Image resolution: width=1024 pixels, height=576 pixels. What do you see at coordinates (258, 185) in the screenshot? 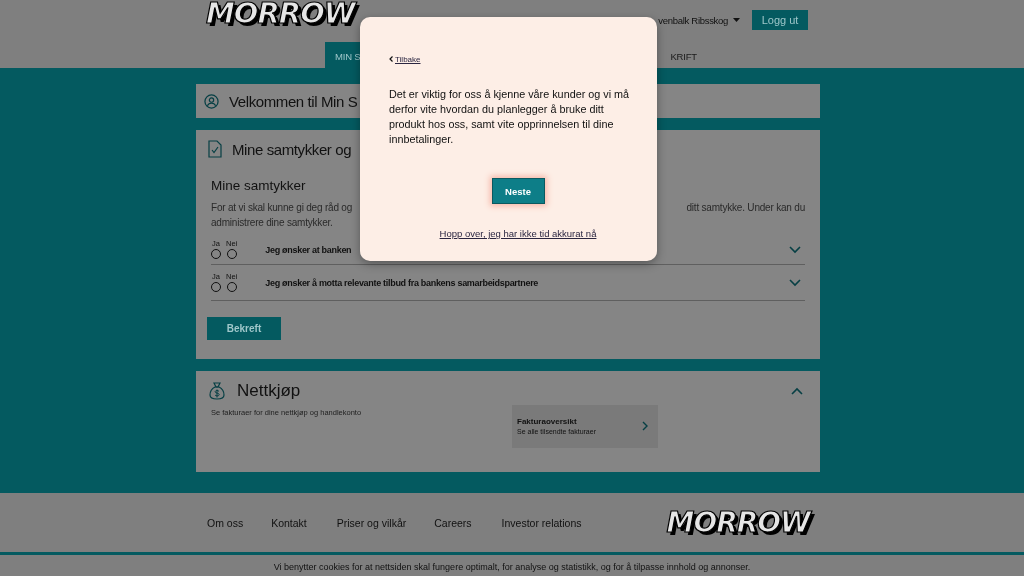
I see `section-heading: Mine samtykker` at bounding box center [258, 185].